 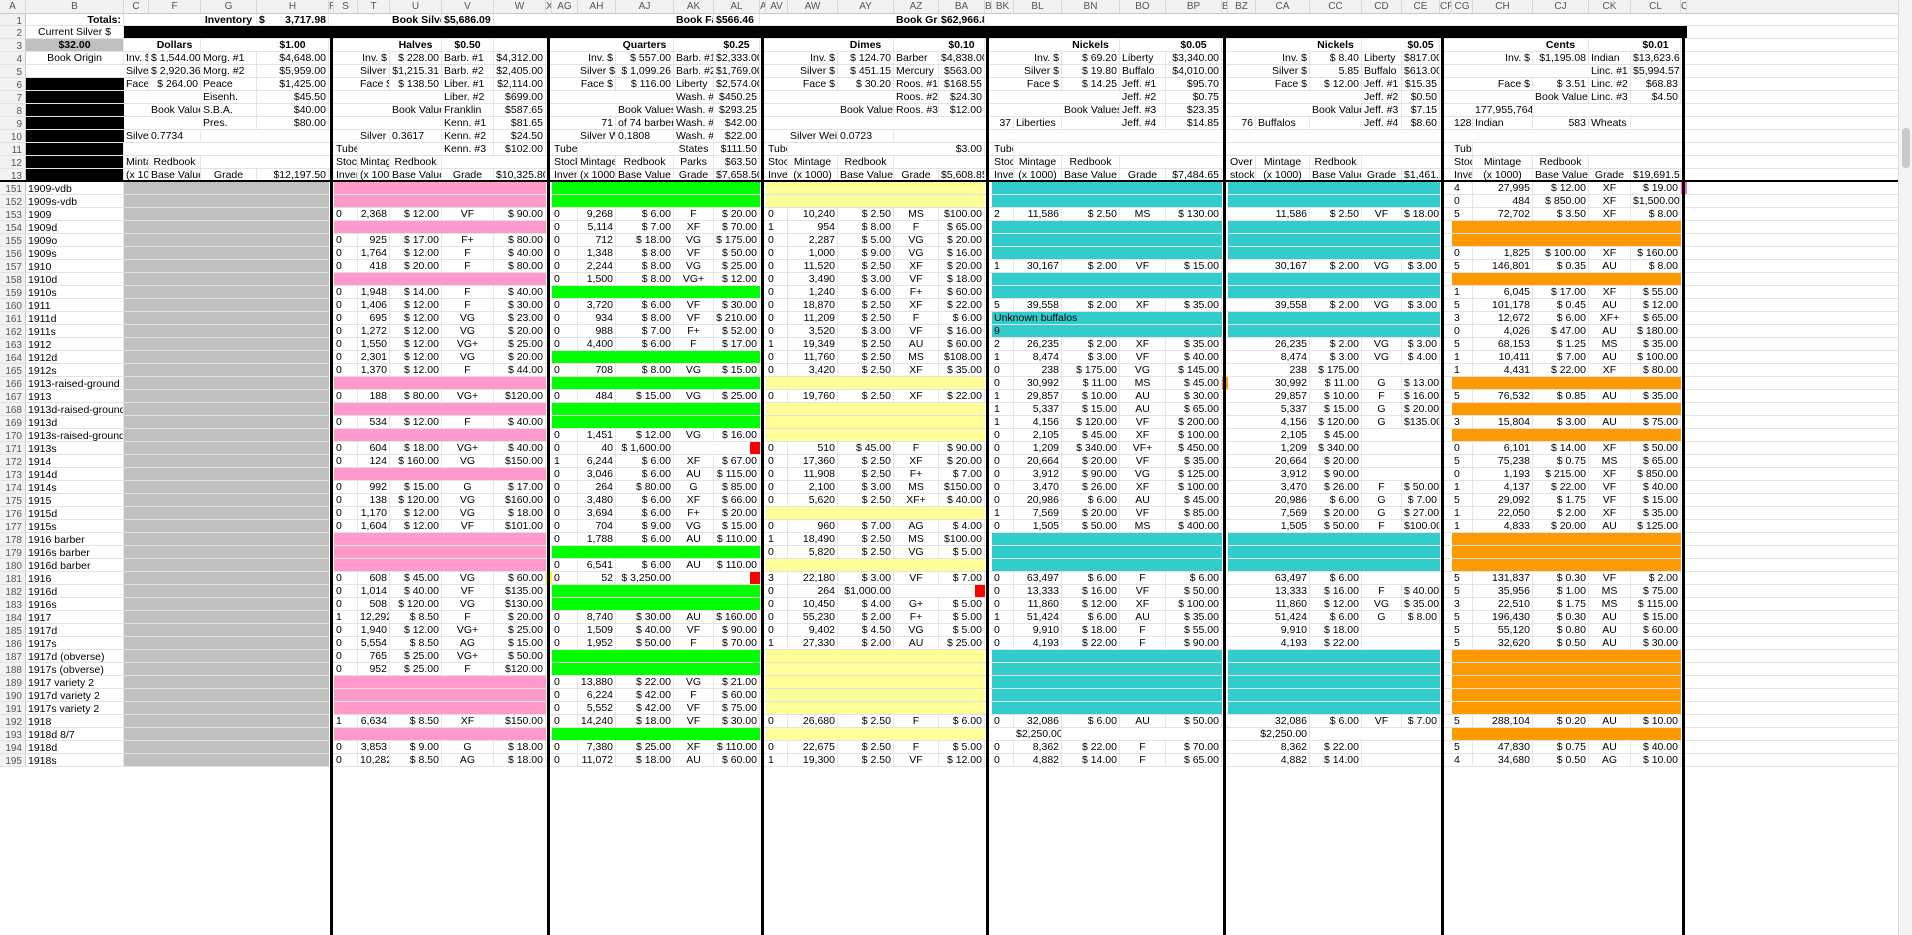 What do you see at coordinates (1561, 174) in the screenshot?
I see `cell: Base Value` at bounding box center [1561, 174].